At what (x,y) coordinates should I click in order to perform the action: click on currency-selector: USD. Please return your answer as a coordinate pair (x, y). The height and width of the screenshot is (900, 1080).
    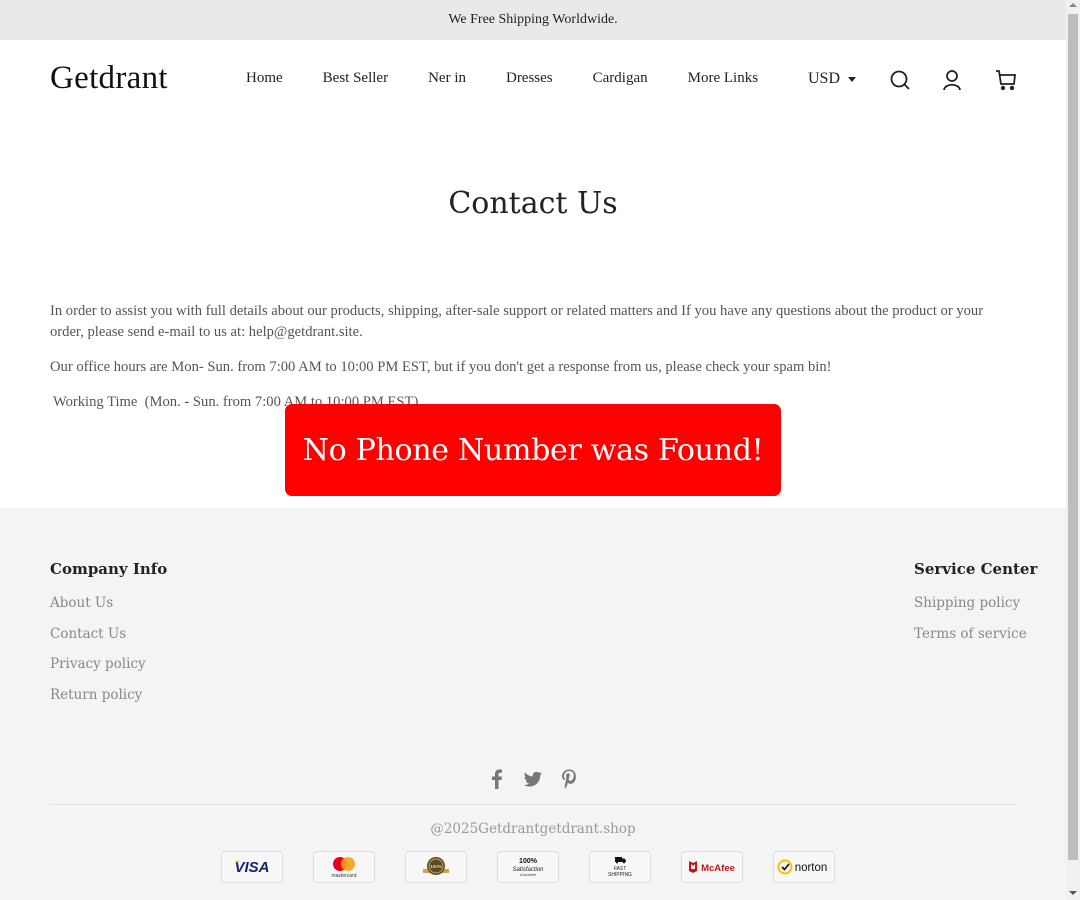
    Looking at the image, I should click on (832, 79).